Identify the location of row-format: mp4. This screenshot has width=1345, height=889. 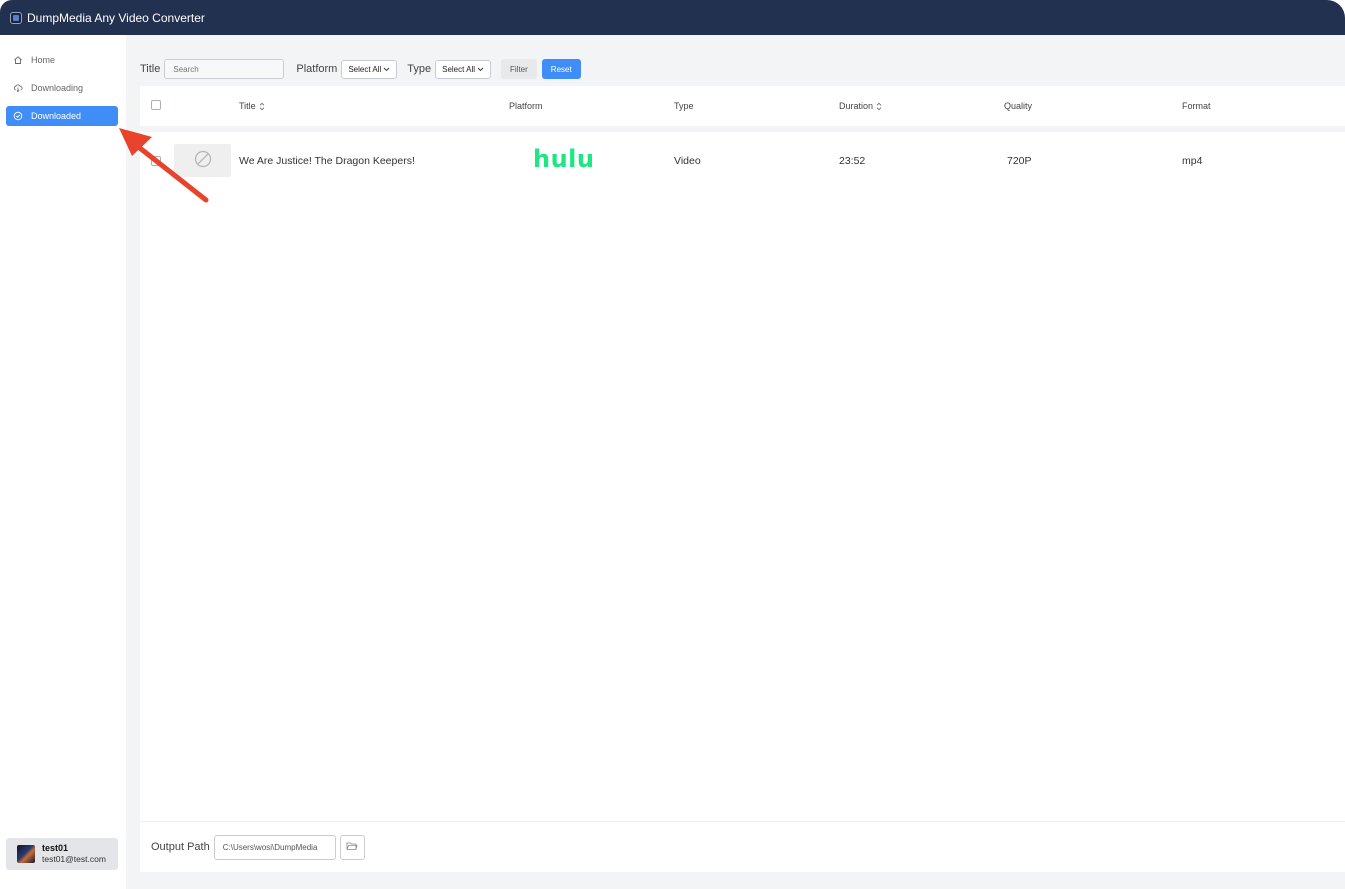
(1192, 161).